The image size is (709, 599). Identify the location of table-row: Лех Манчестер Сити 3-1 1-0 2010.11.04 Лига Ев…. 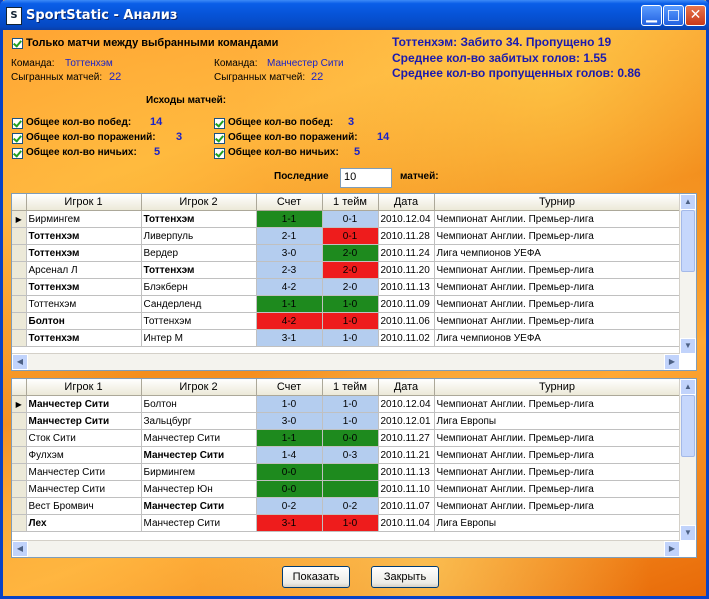
(346, 523).